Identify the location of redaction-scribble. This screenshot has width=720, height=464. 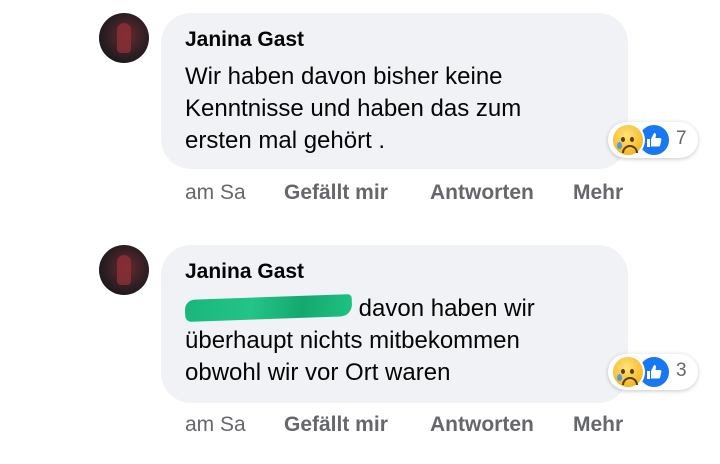
(268, 308).